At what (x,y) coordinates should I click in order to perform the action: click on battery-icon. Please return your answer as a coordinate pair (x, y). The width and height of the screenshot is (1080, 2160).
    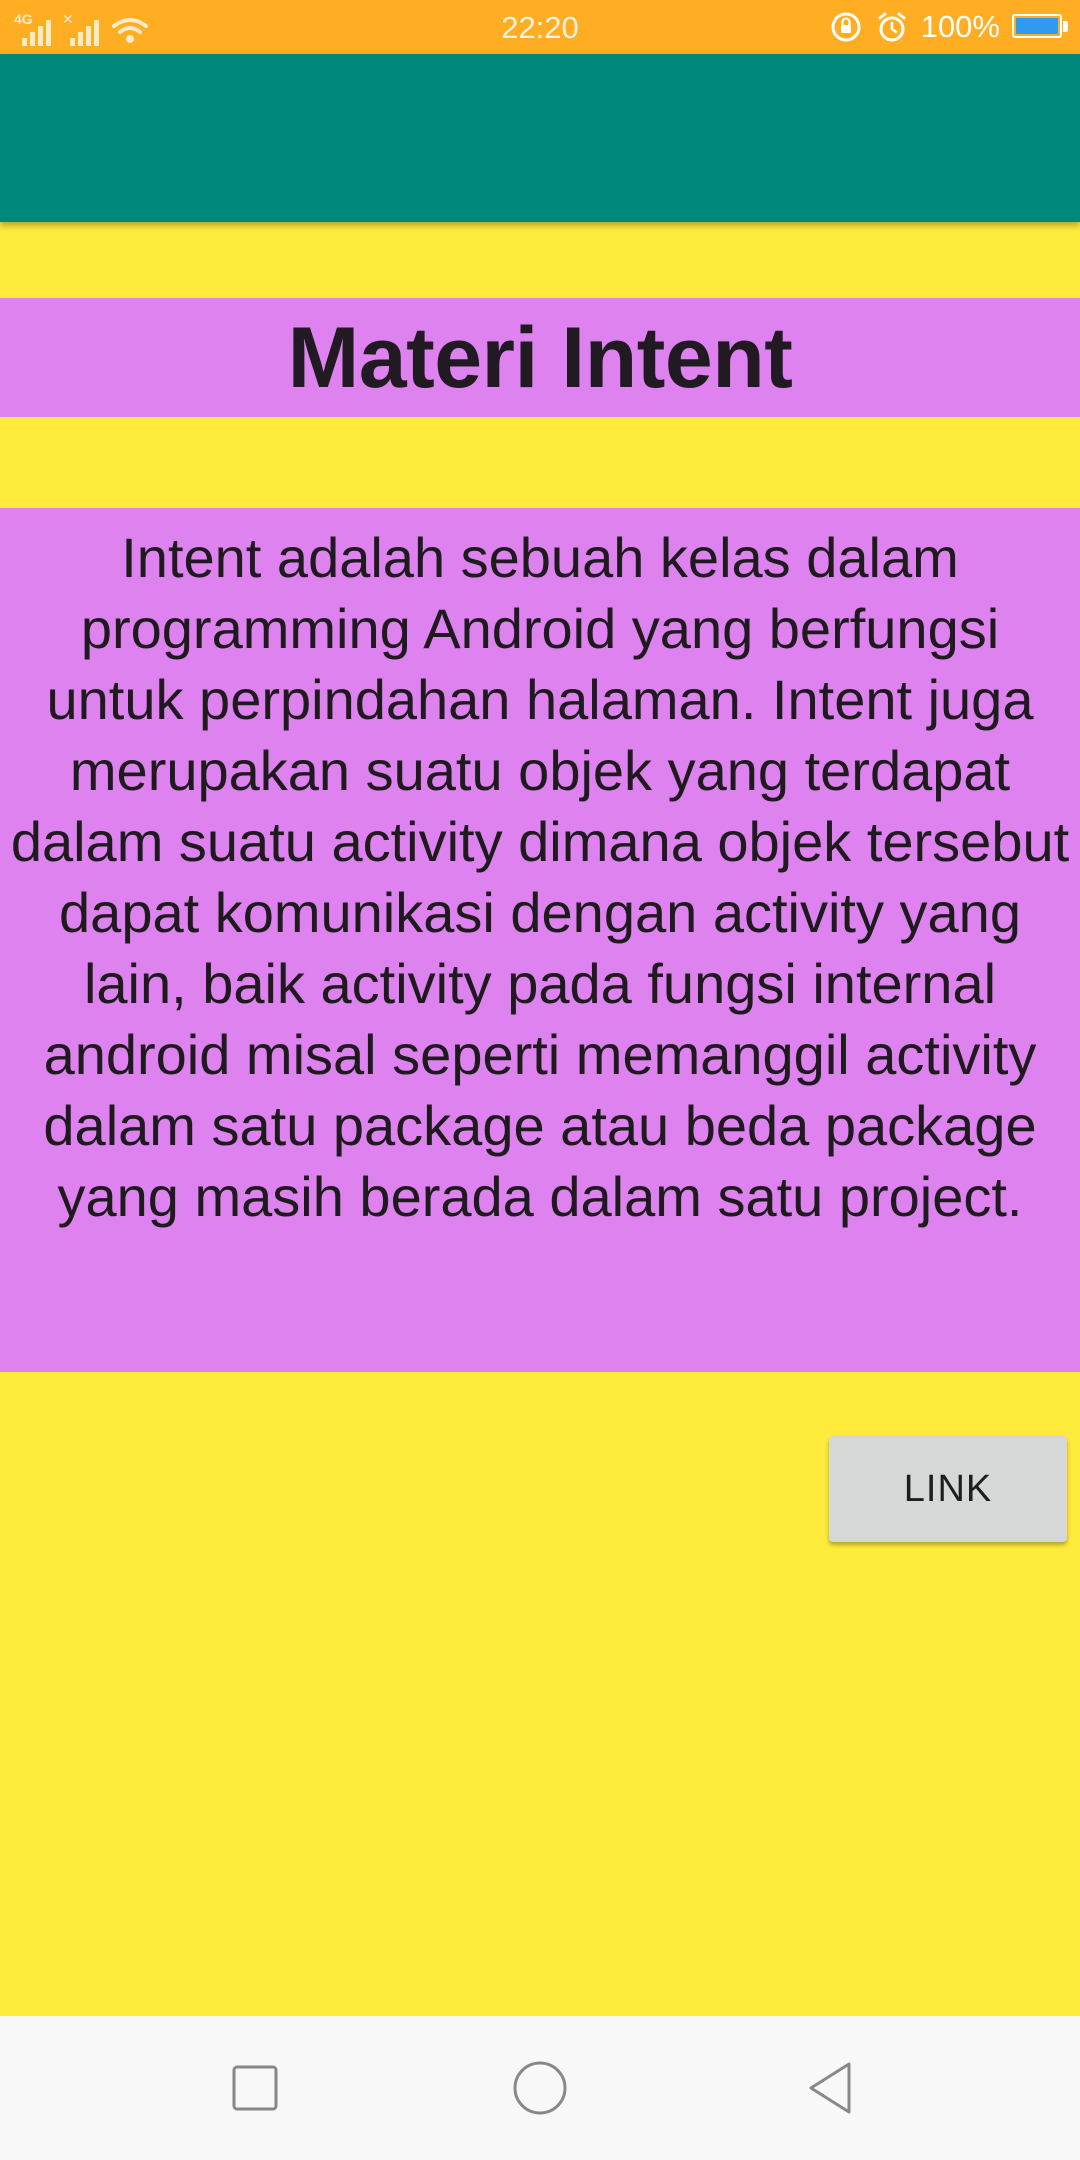
    Looking at the image, I should click on (1040, 27).